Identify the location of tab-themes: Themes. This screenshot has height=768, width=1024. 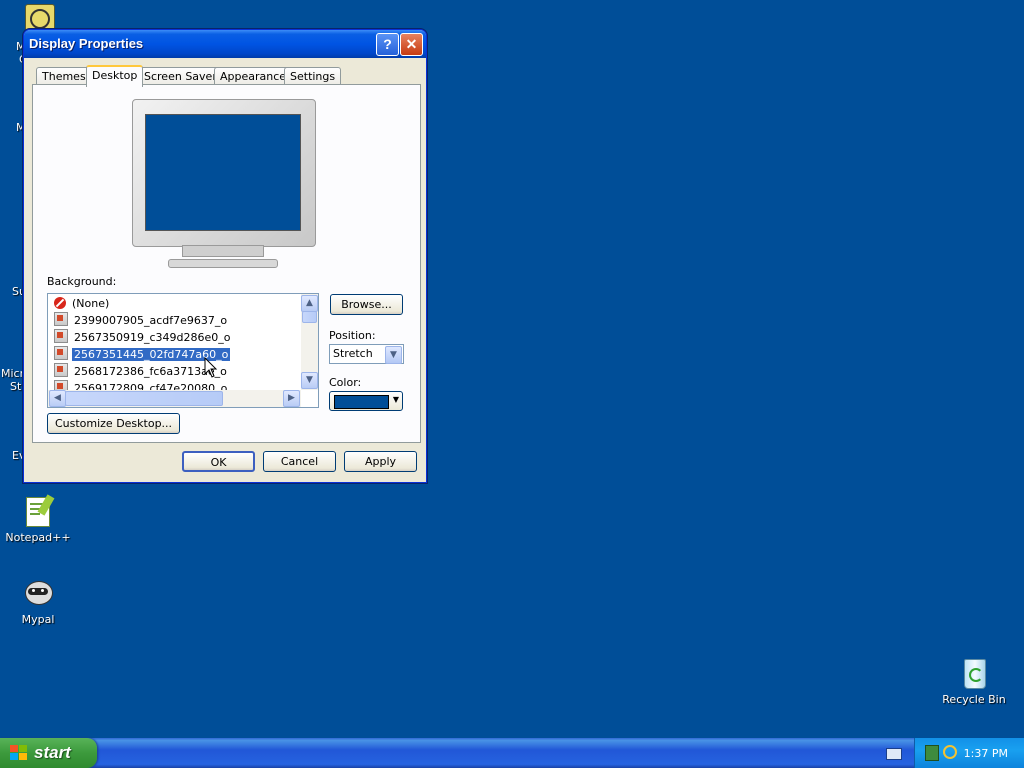
(64, 76).